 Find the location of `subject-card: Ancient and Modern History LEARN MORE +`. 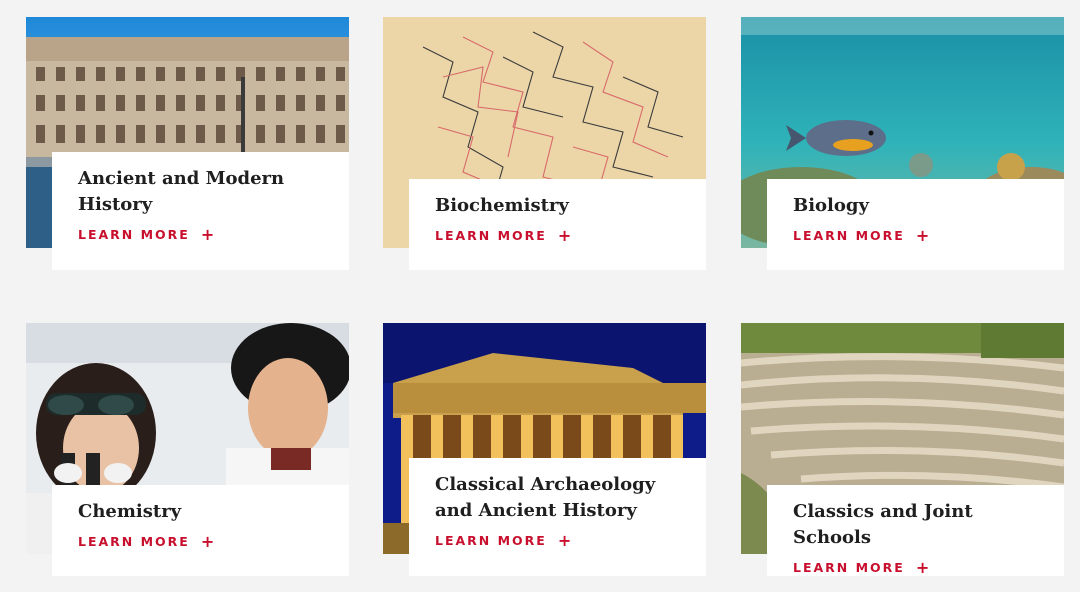

subject-card: Ancient and Modern History LEARN MORE + is located at coordinates (187, 143).